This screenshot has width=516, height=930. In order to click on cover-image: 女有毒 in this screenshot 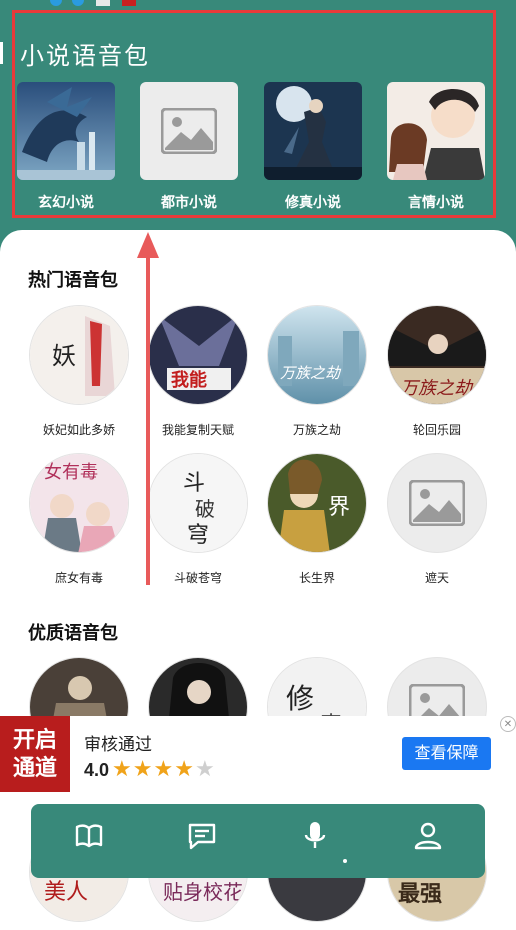, I will do `click(79, 503)`.